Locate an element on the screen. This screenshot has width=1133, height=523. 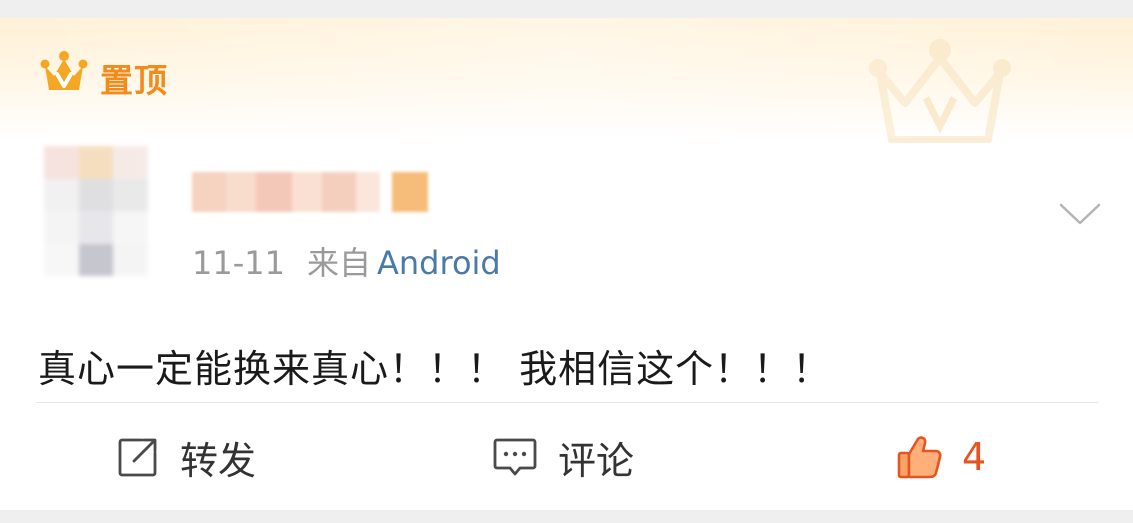
post-date: 11-11 is located at coordinates (238, 263).